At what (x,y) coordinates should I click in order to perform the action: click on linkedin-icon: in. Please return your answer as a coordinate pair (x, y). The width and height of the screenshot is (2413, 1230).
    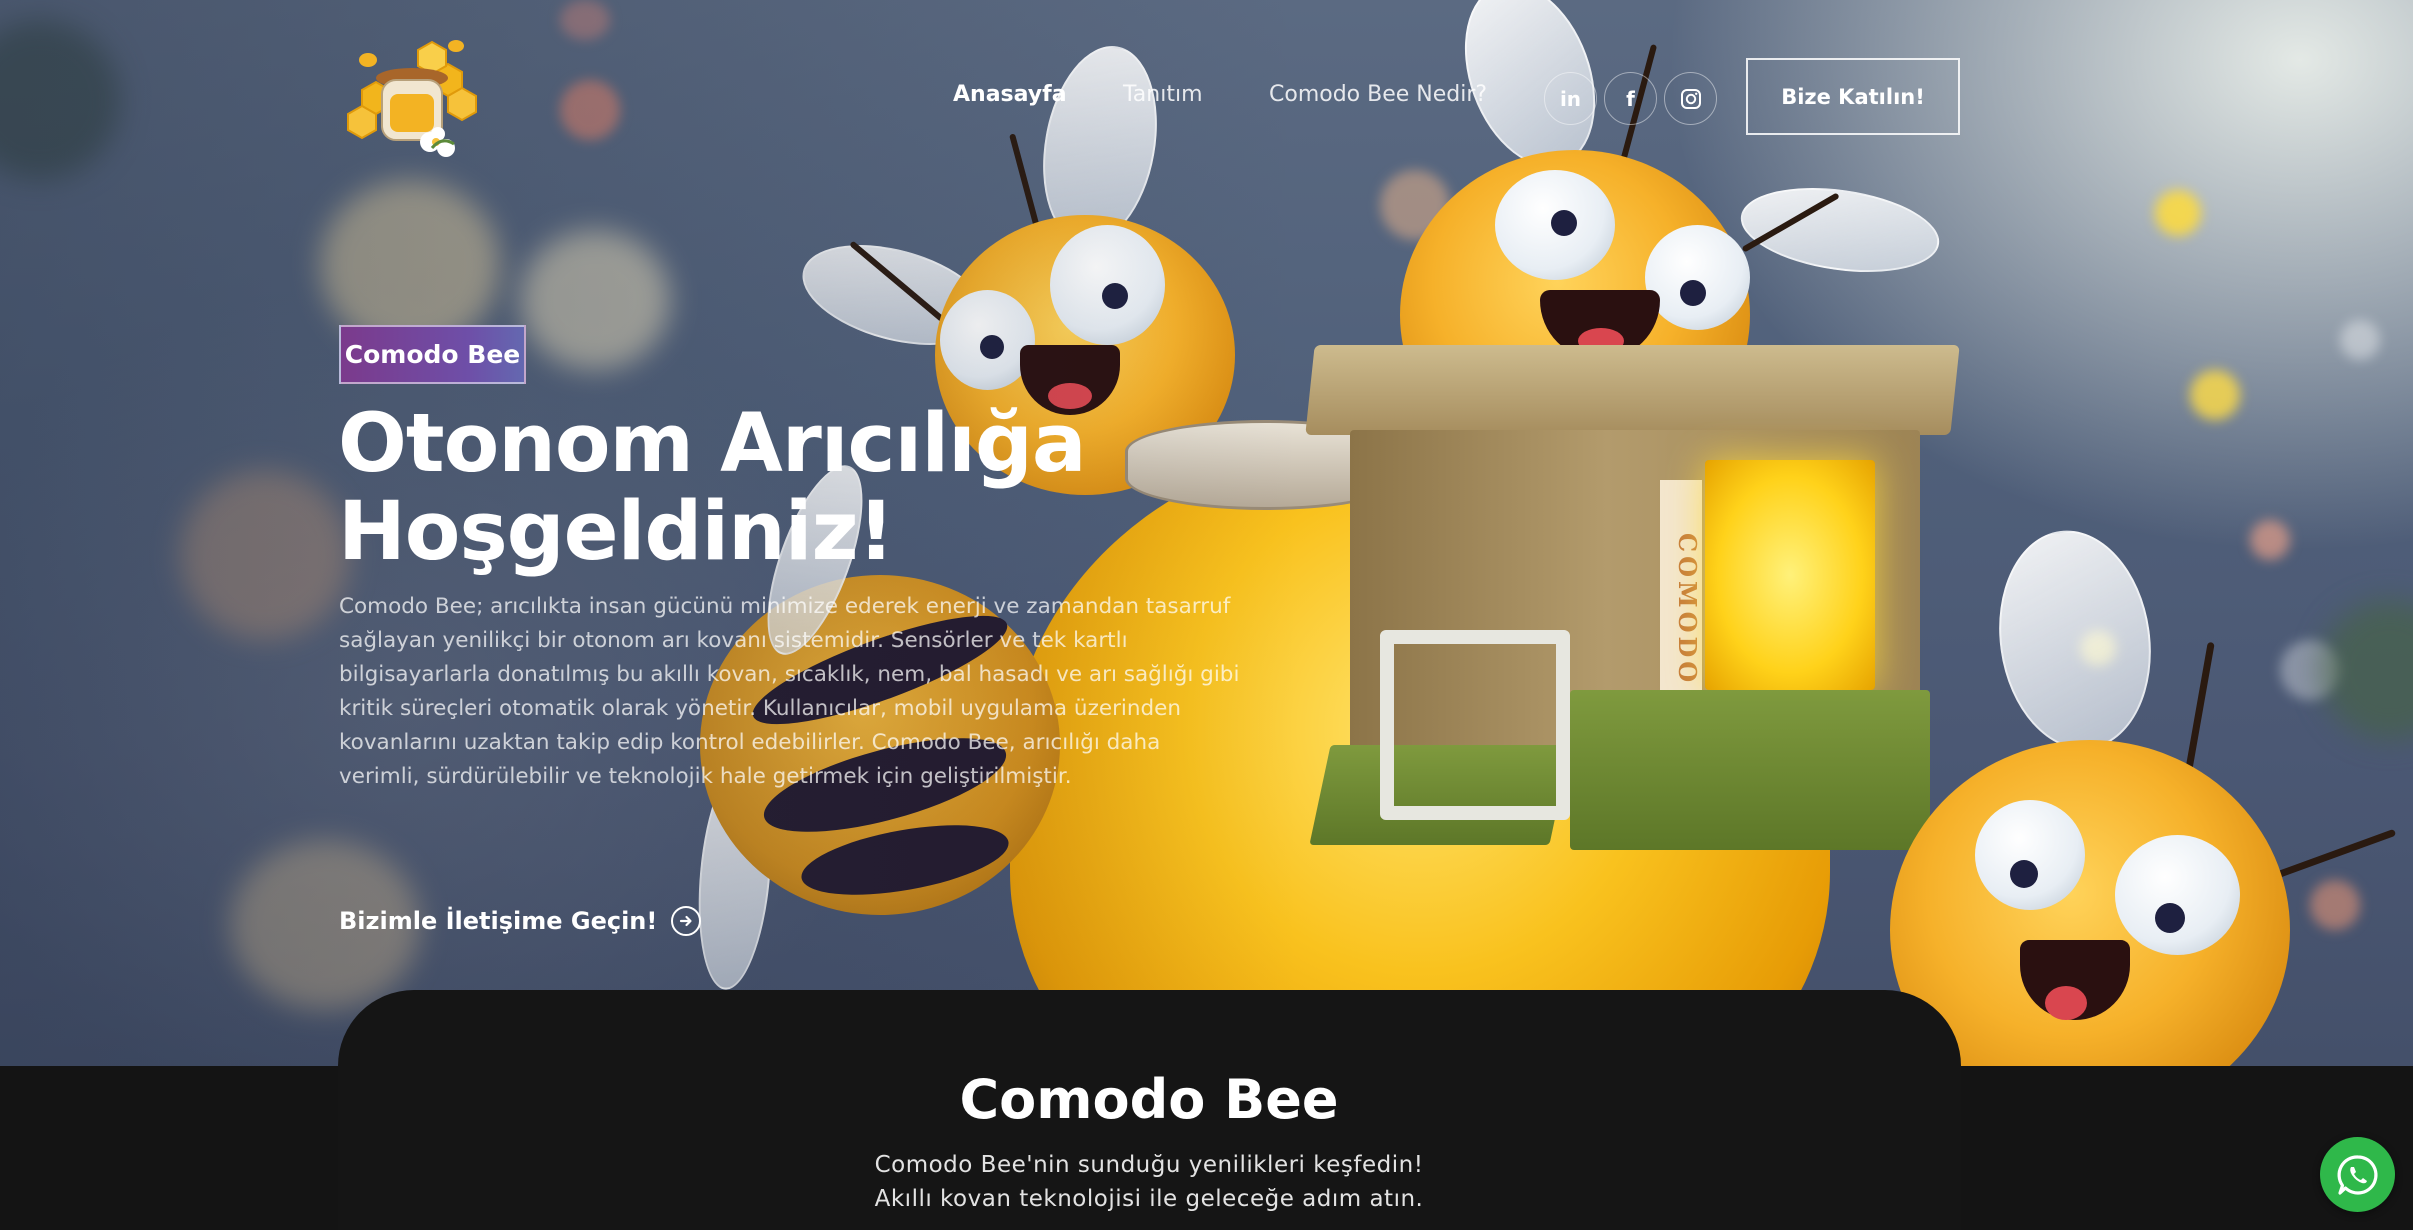
    Looking at the image, I should click on (1570, 98).